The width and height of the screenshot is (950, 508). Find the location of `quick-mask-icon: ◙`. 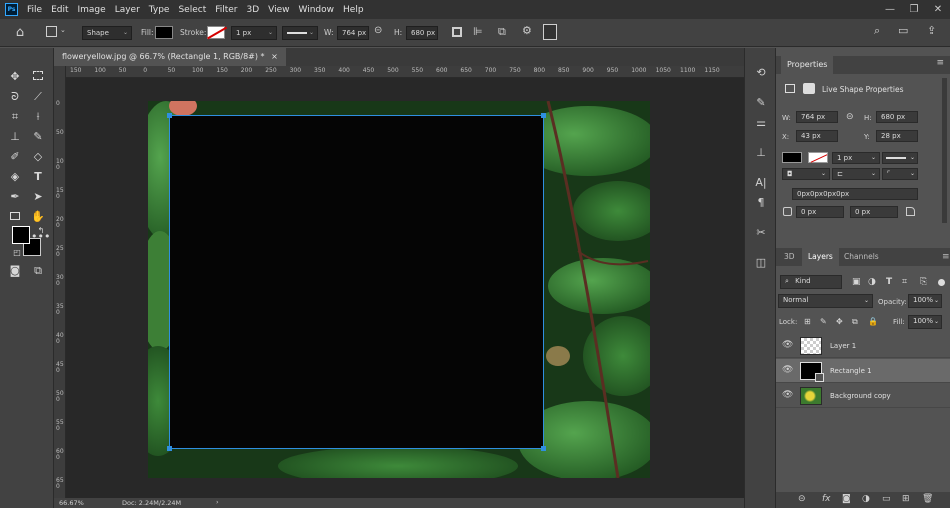

quick-mask-icon: ◙ is located at coordinates (15, 271).